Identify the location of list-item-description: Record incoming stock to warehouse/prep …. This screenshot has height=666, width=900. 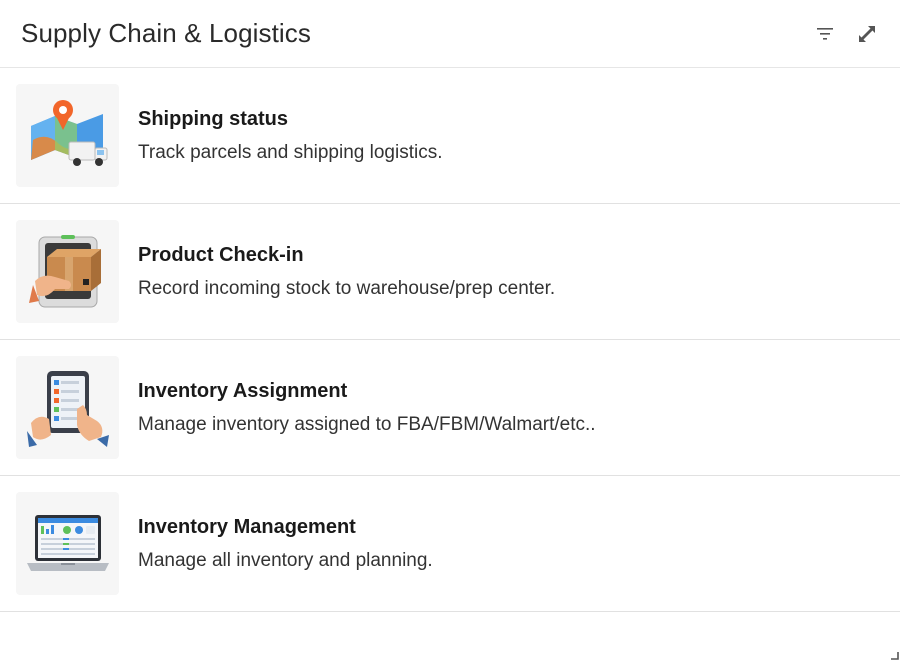
(347, 288).